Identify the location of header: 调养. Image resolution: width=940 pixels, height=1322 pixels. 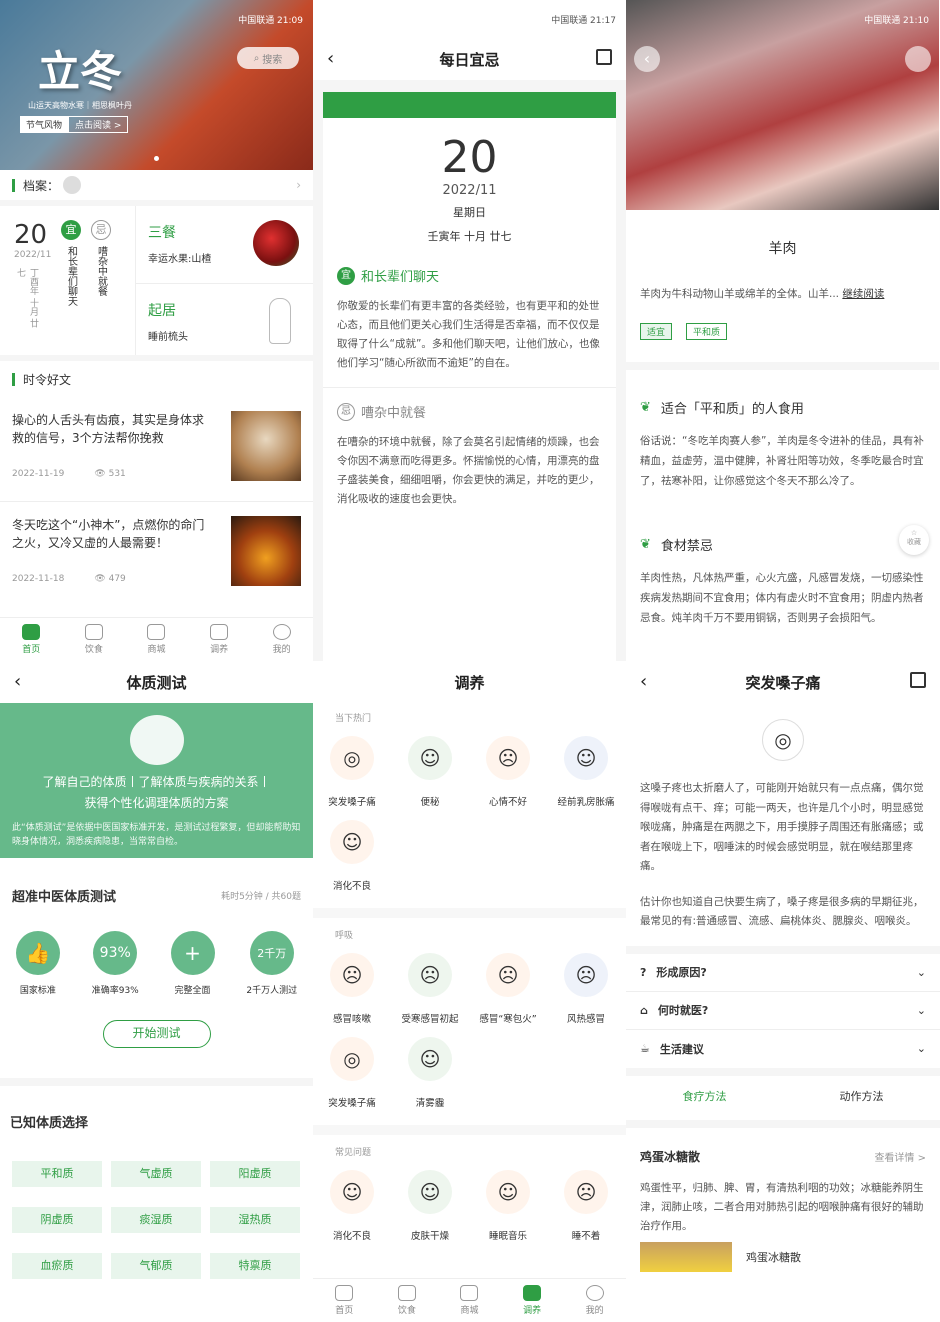
(469, 682).